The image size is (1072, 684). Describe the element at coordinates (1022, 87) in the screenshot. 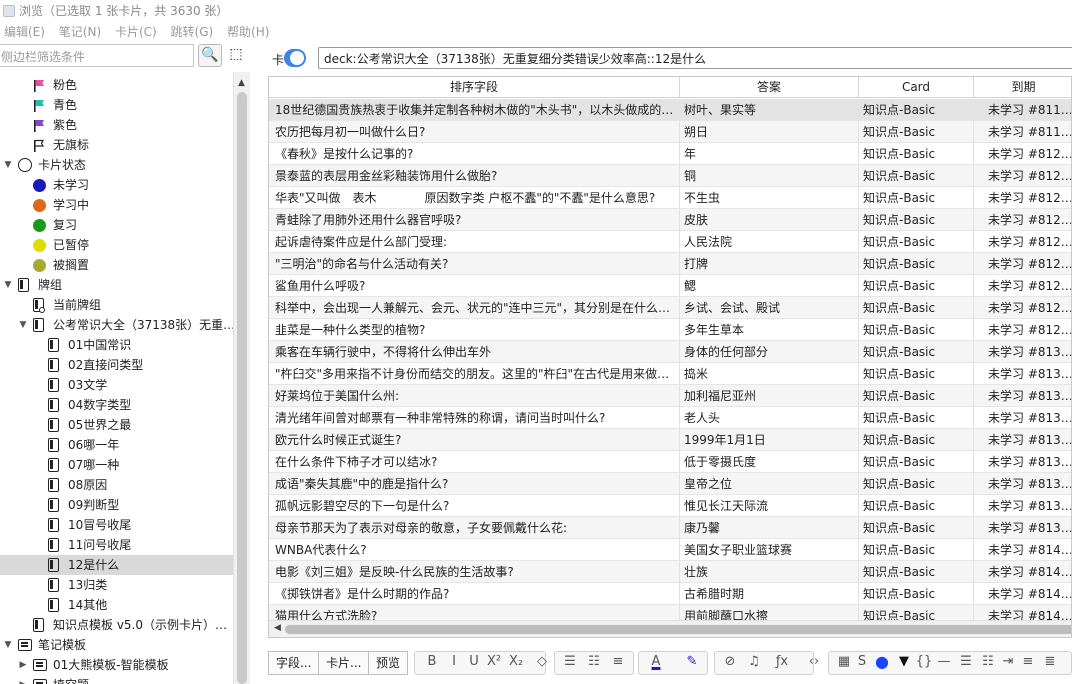

I see `column-due: 到期` at that location.